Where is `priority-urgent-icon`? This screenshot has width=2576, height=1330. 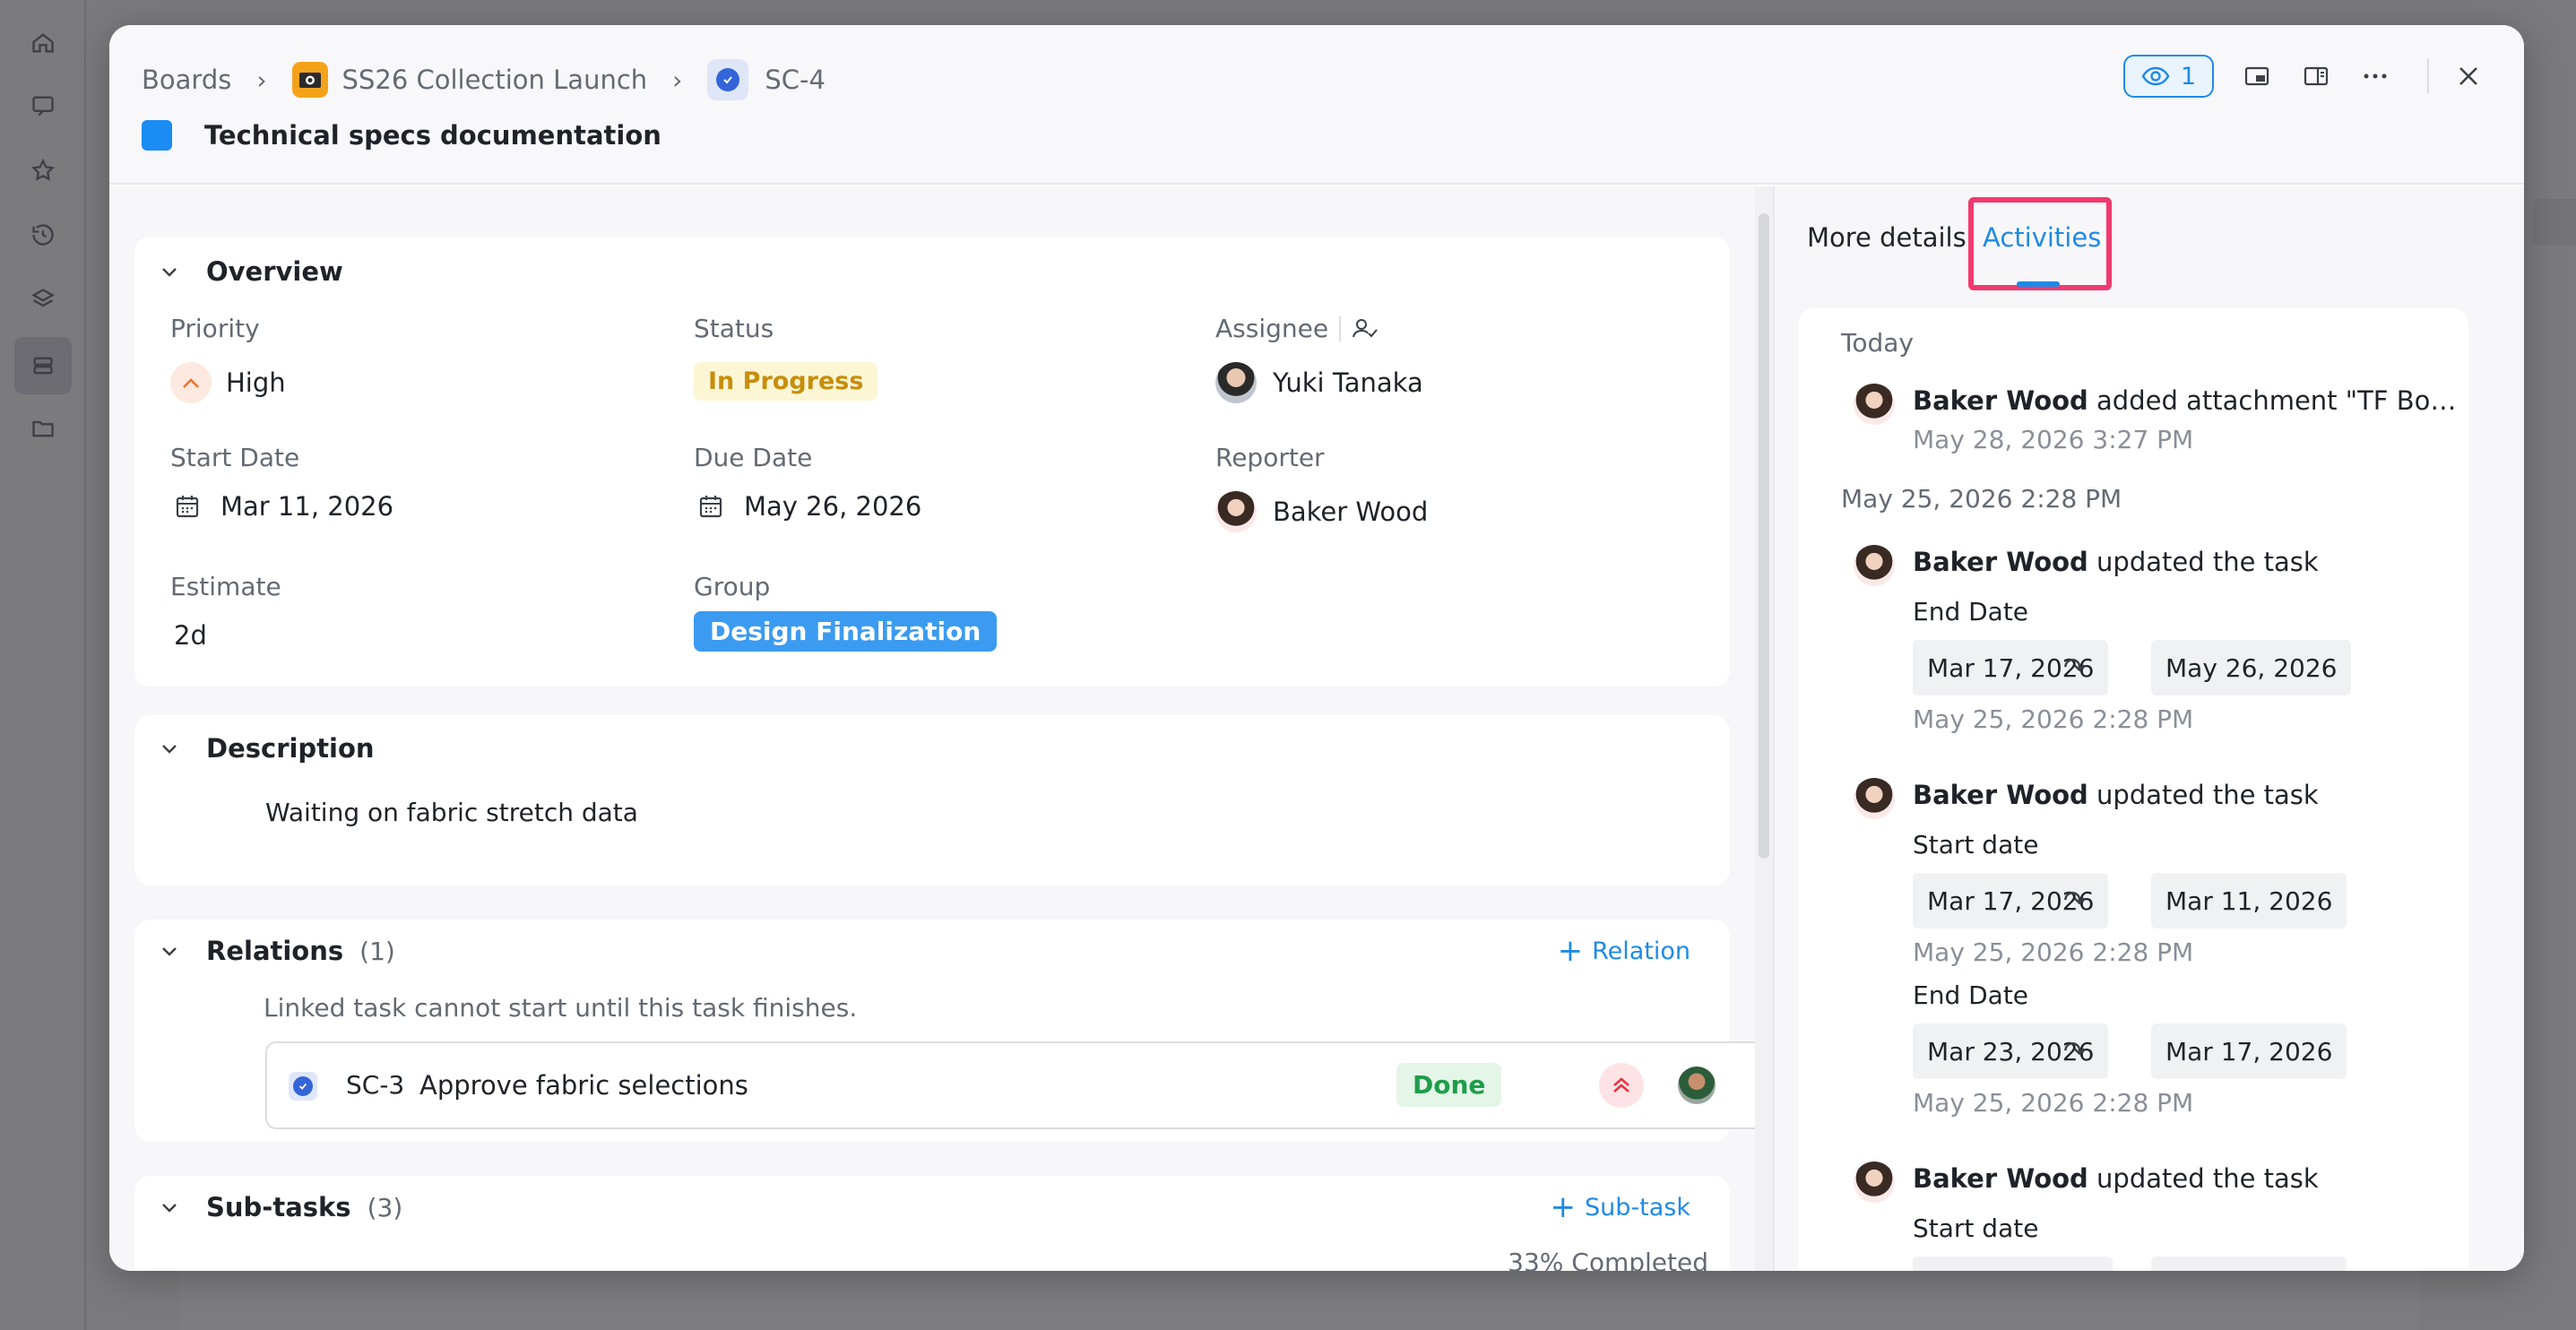
priority-urgent-icon is located at coordinates (1621, 1085).